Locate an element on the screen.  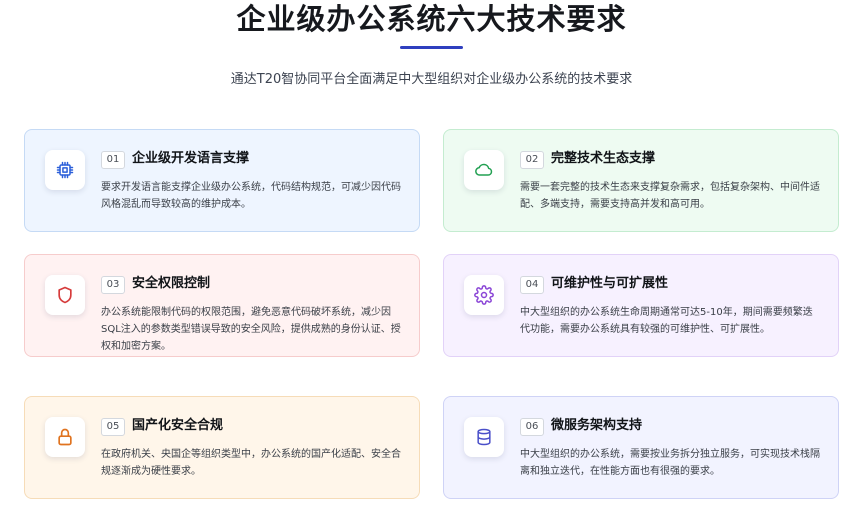
page-subtitle: 通达T20智协同平台全面满足中大型组织对企业级办公系统的技术要求 is located at coordinates (431, 79).